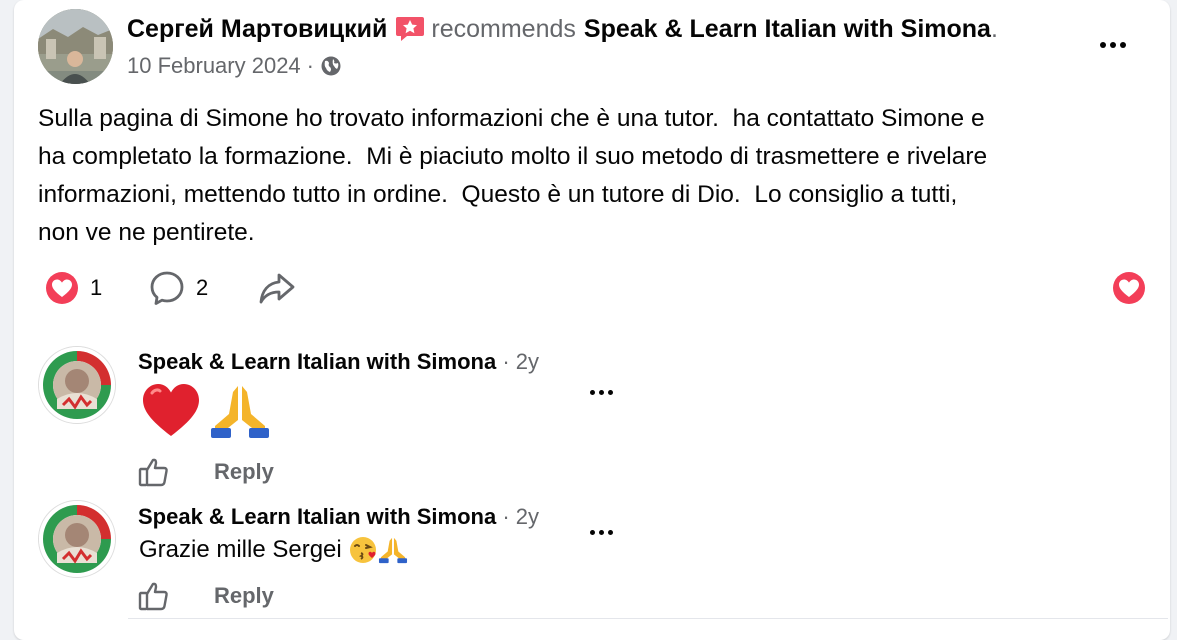 This screenshot has width=1177, height=640. What do you see at coordinates (257, 29) in the screenshot?
I see `author-name: Сергей Мартовицкий` at bounding box center [257, 29].